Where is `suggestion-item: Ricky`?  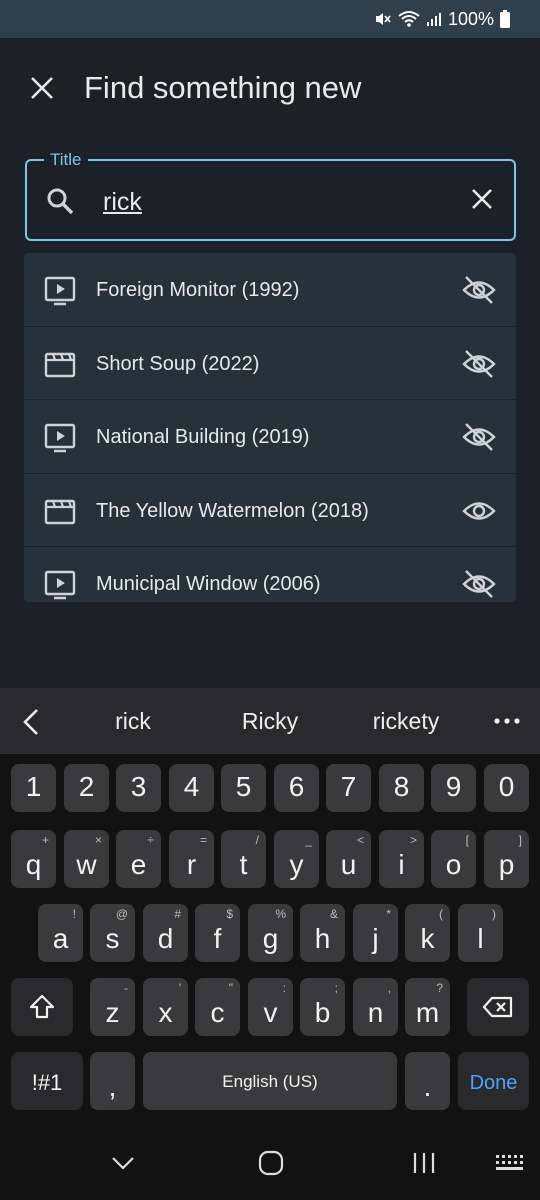 suggestion-item: Ricky is located at coordinates (270, 721).